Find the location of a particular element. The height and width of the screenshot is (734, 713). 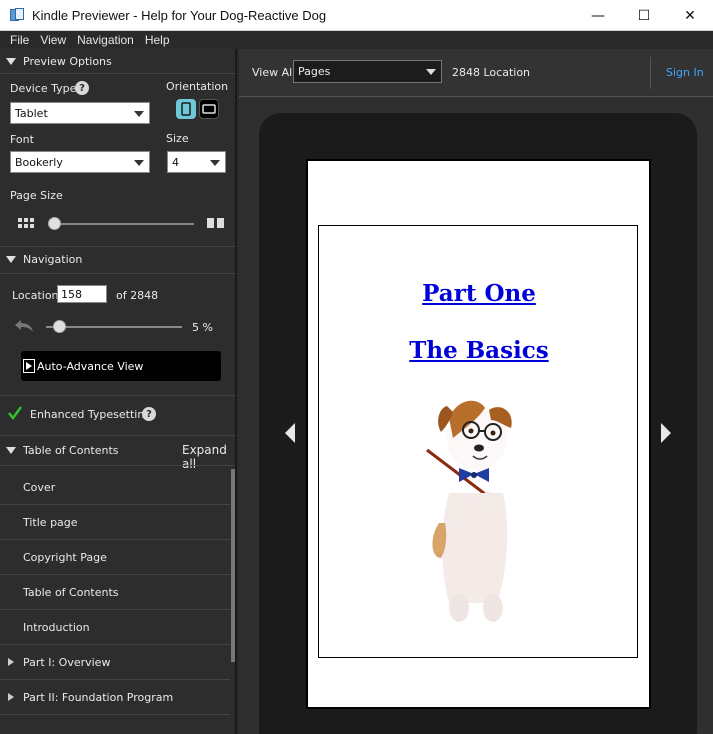

toc-item-label: Copyright Page is located at coordinates (65, 557).